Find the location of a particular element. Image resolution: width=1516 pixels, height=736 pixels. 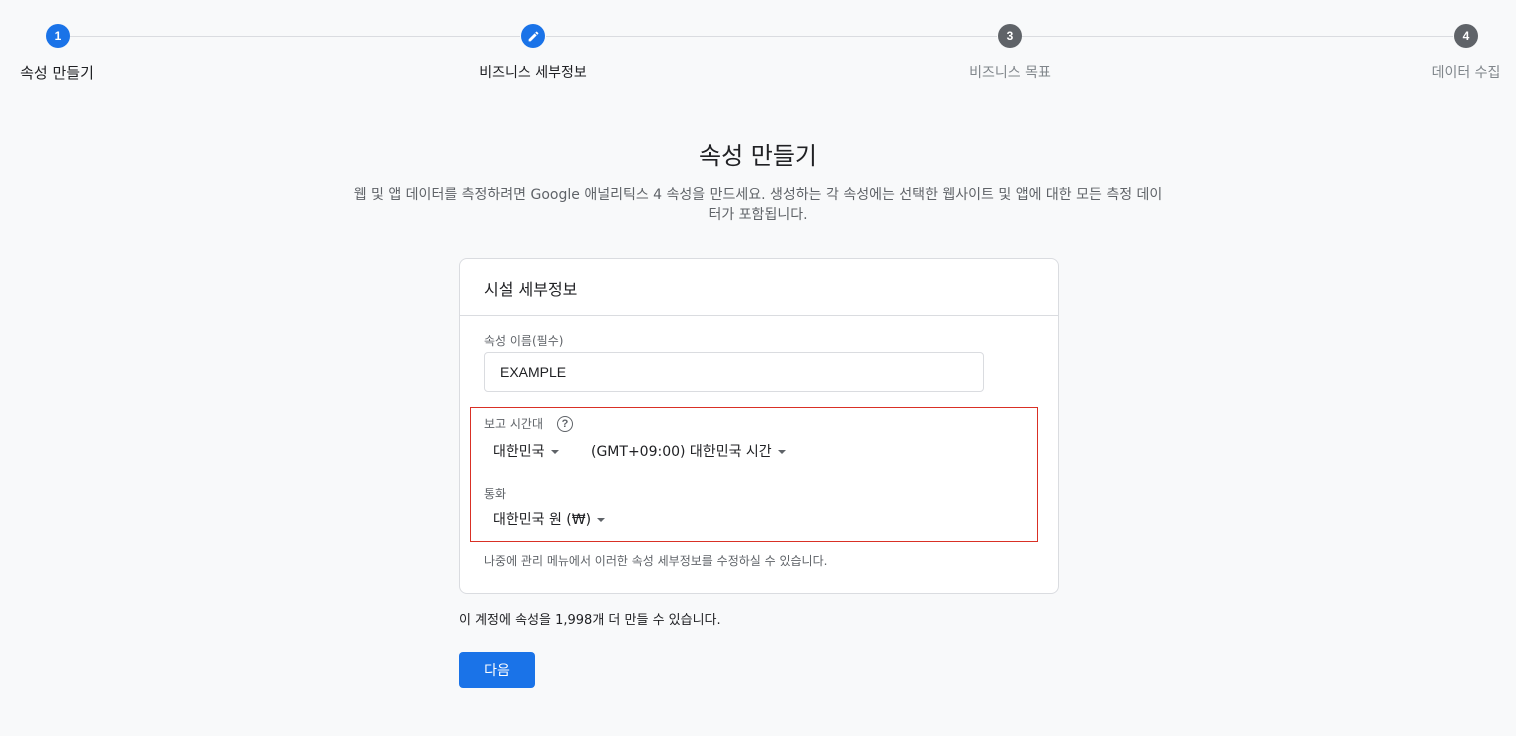

page-title: 속성 만들기 is located at coordinates (758, 156).